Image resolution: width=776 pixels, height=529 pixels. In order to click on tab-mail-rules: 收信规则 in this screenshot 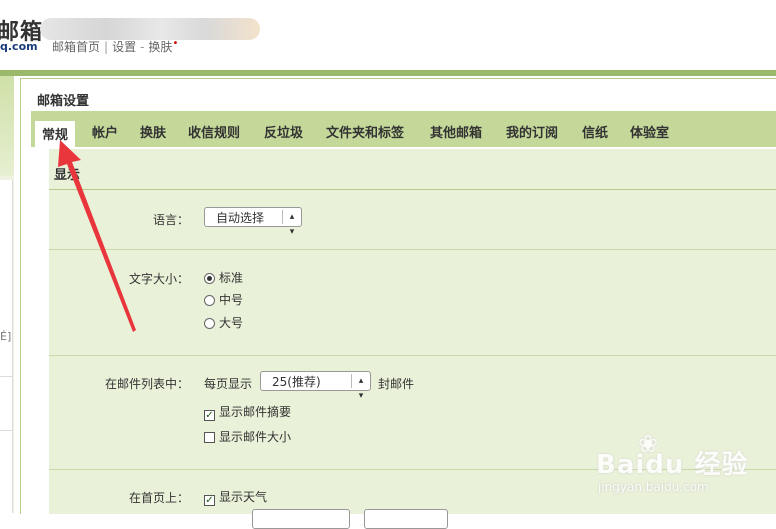, I will do `click(214, 134)`.